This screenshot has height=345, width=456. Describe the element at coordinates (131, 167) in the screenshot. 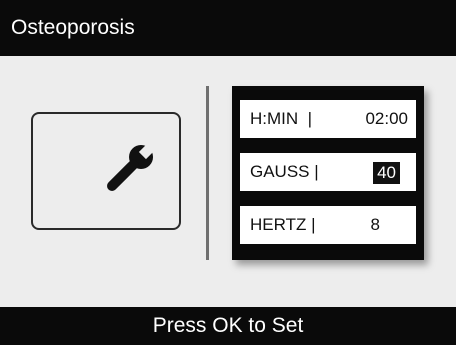

I see `wrench-icon` at that location.